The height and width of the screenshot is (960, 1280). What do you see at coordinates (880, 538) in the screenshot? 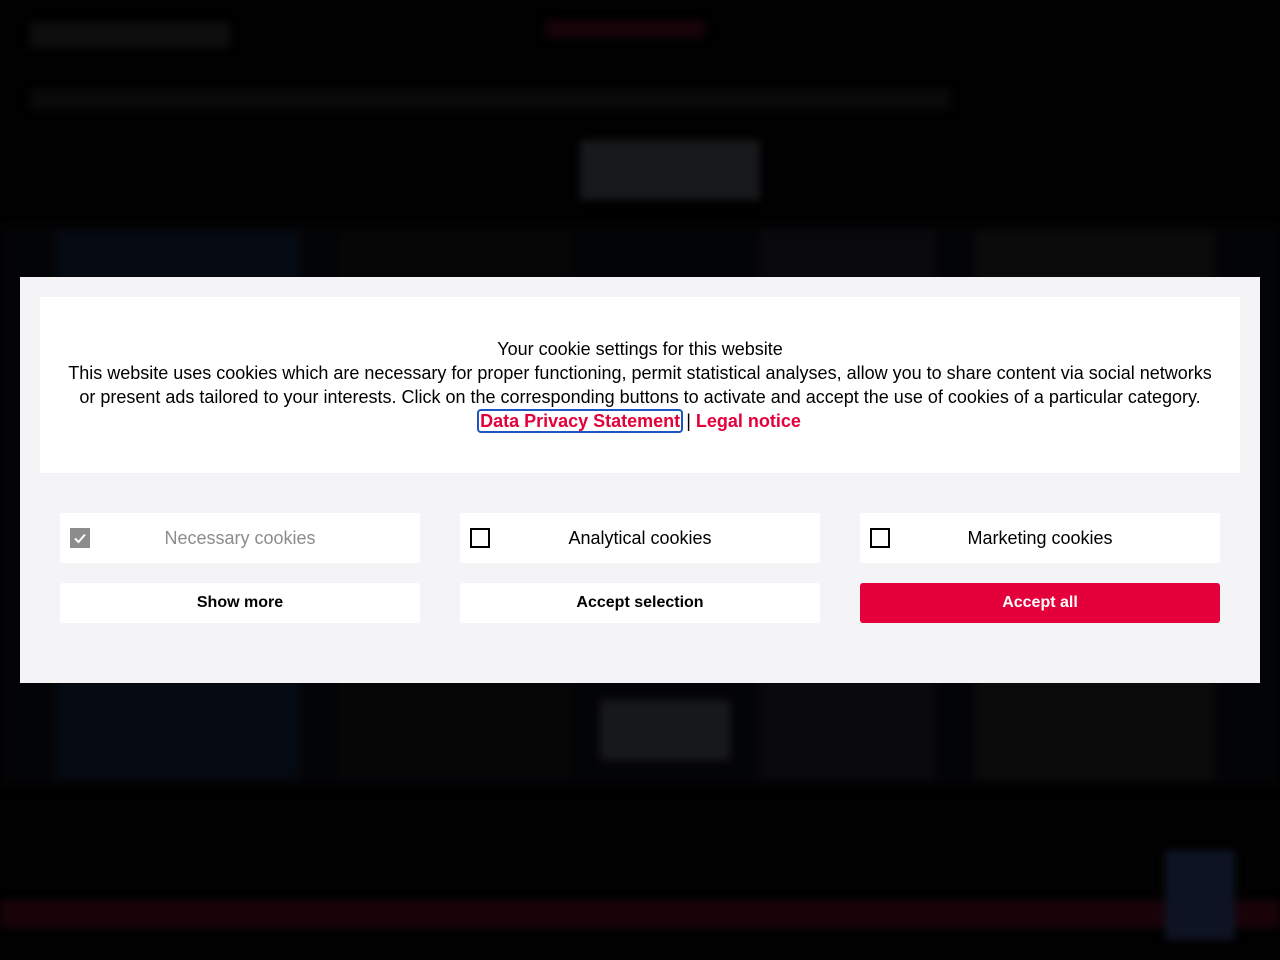
I see `marketing-cookies-checkbox` at bounding box center [880, 538].